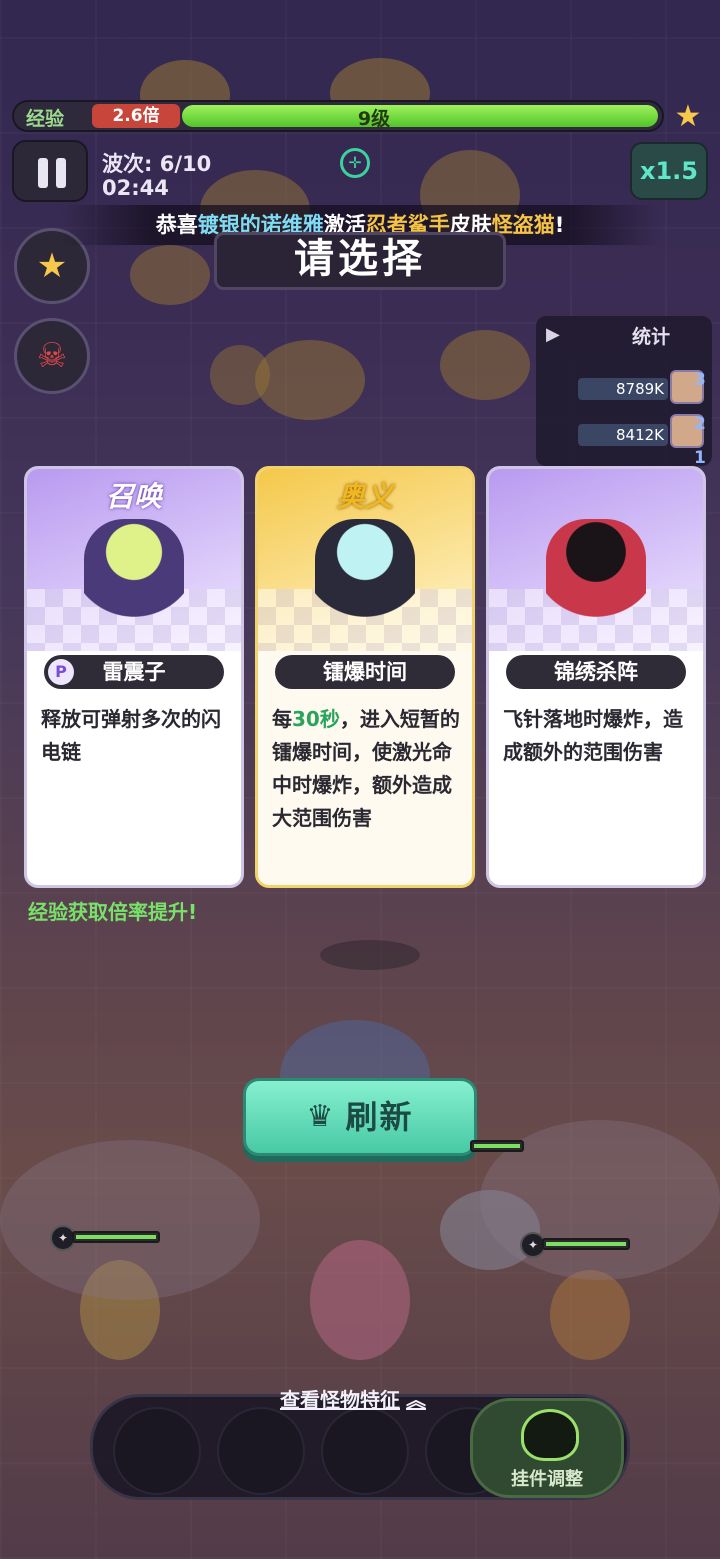  I want to click on stat-rank: 2, so click(700, 424).